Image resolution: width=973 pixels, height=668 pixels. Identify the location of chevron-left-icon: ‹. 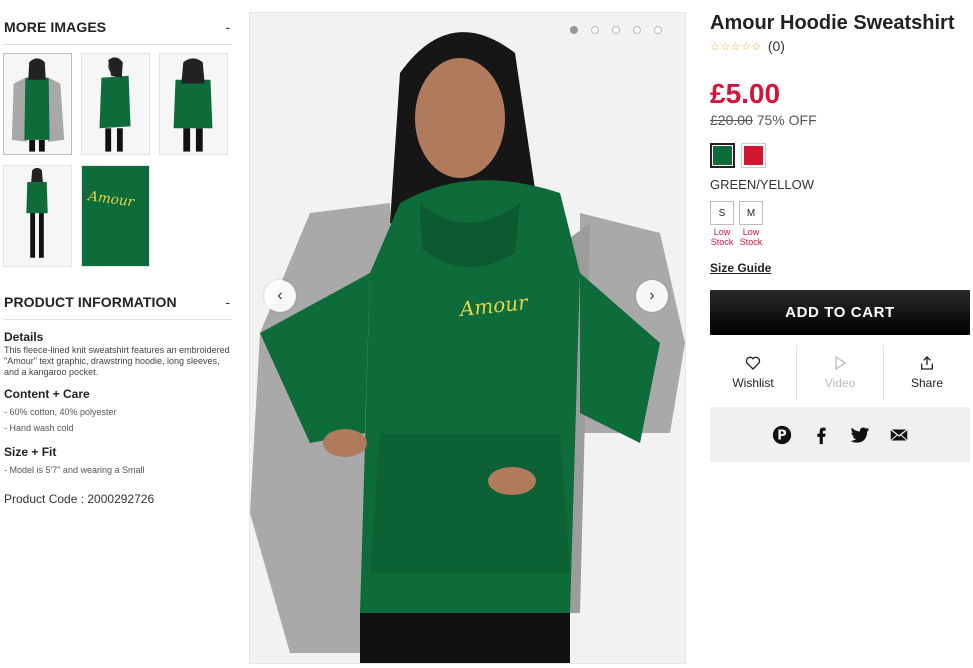
(280, 295).